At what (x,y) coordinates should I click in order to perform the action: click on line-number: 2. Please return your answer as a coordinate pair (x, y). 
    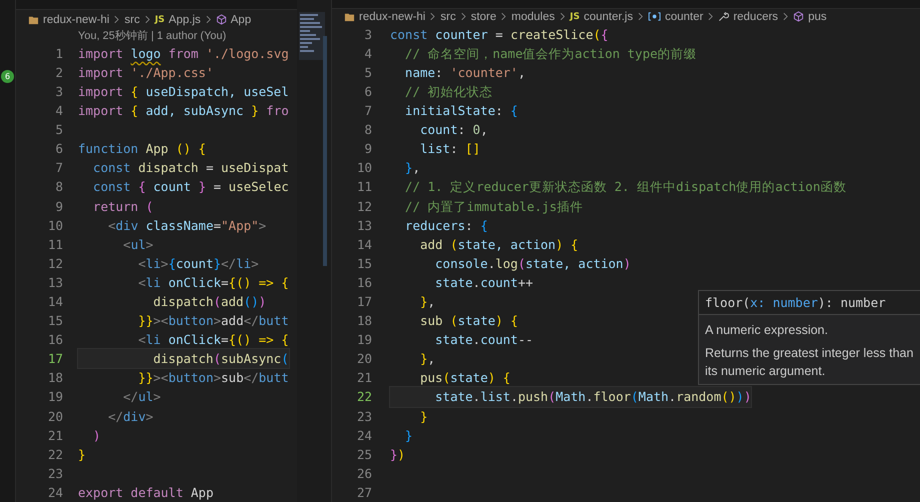
    Looking at the image, I should click on (58, 72).